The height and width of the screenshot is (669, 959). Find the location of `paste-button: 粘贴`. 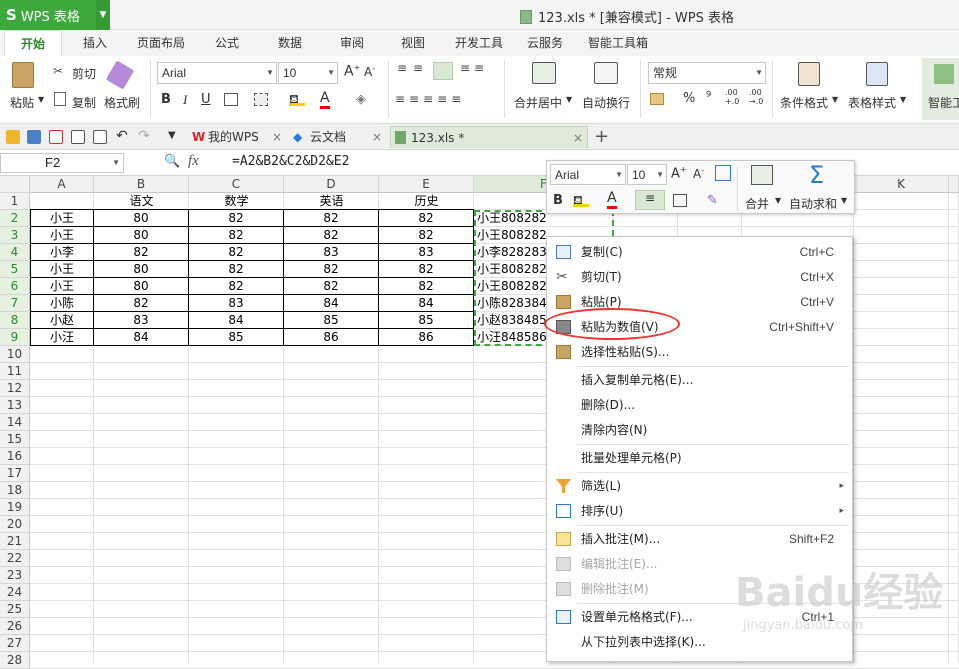

paste-button: 粘贴 is located at coordinates (22, 102).